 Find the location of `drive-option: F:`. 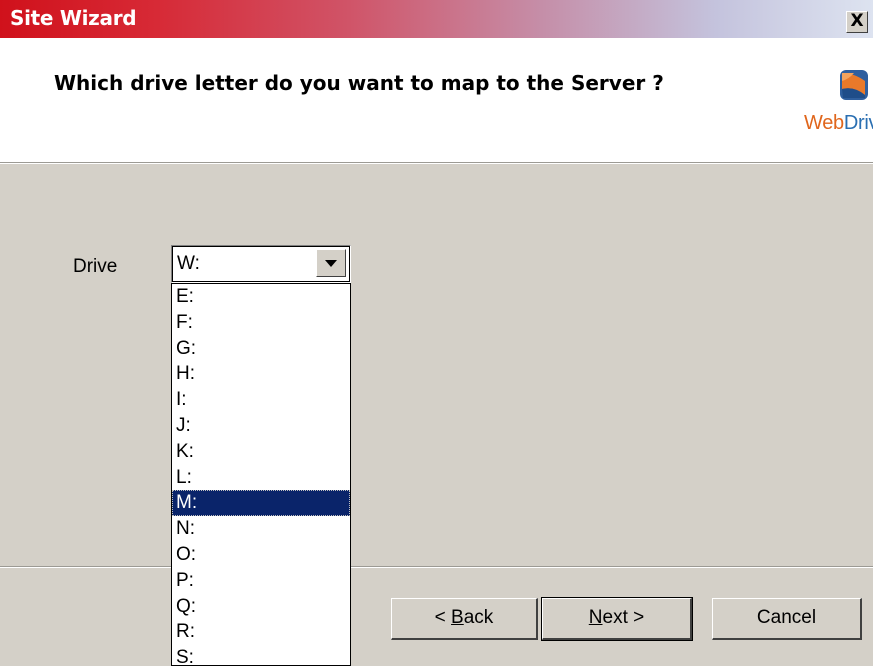

drive-option: F: is located at coordinates (261, 323).